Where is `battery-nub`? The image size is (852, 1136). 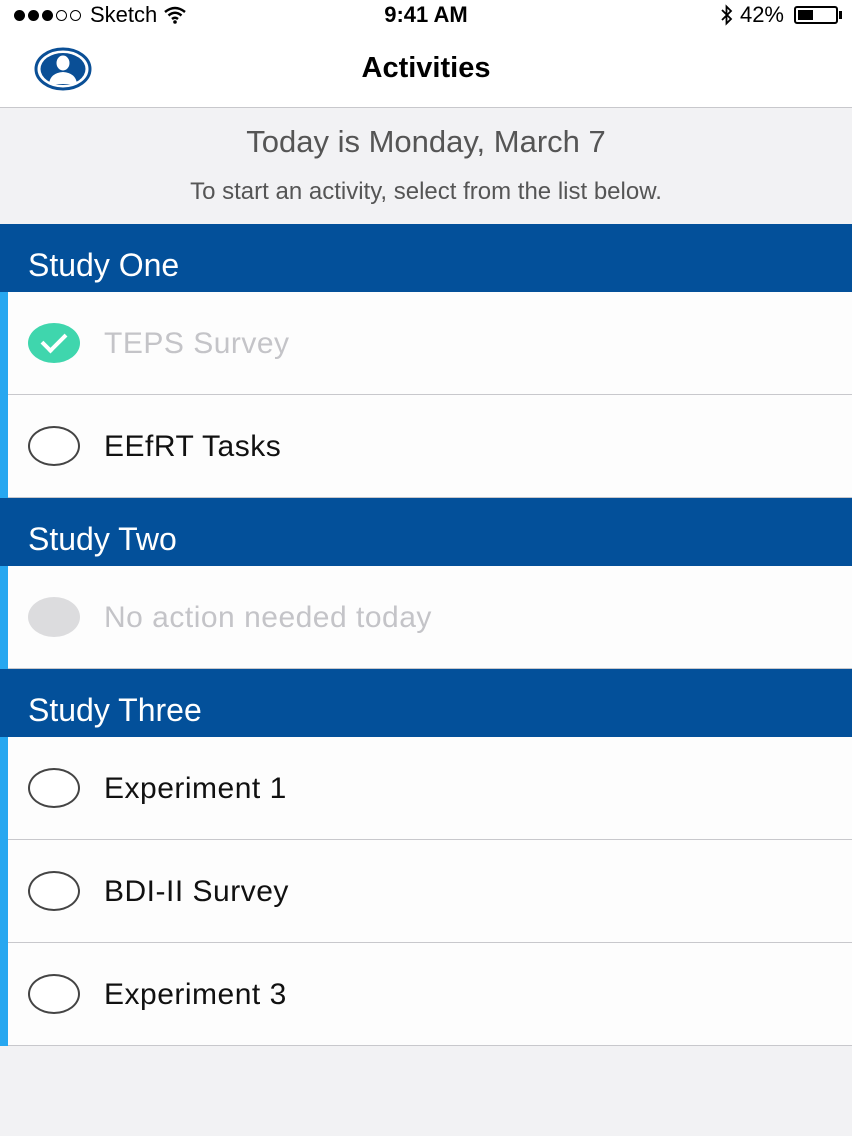 battery-nub is located at coordinates (840, 15).